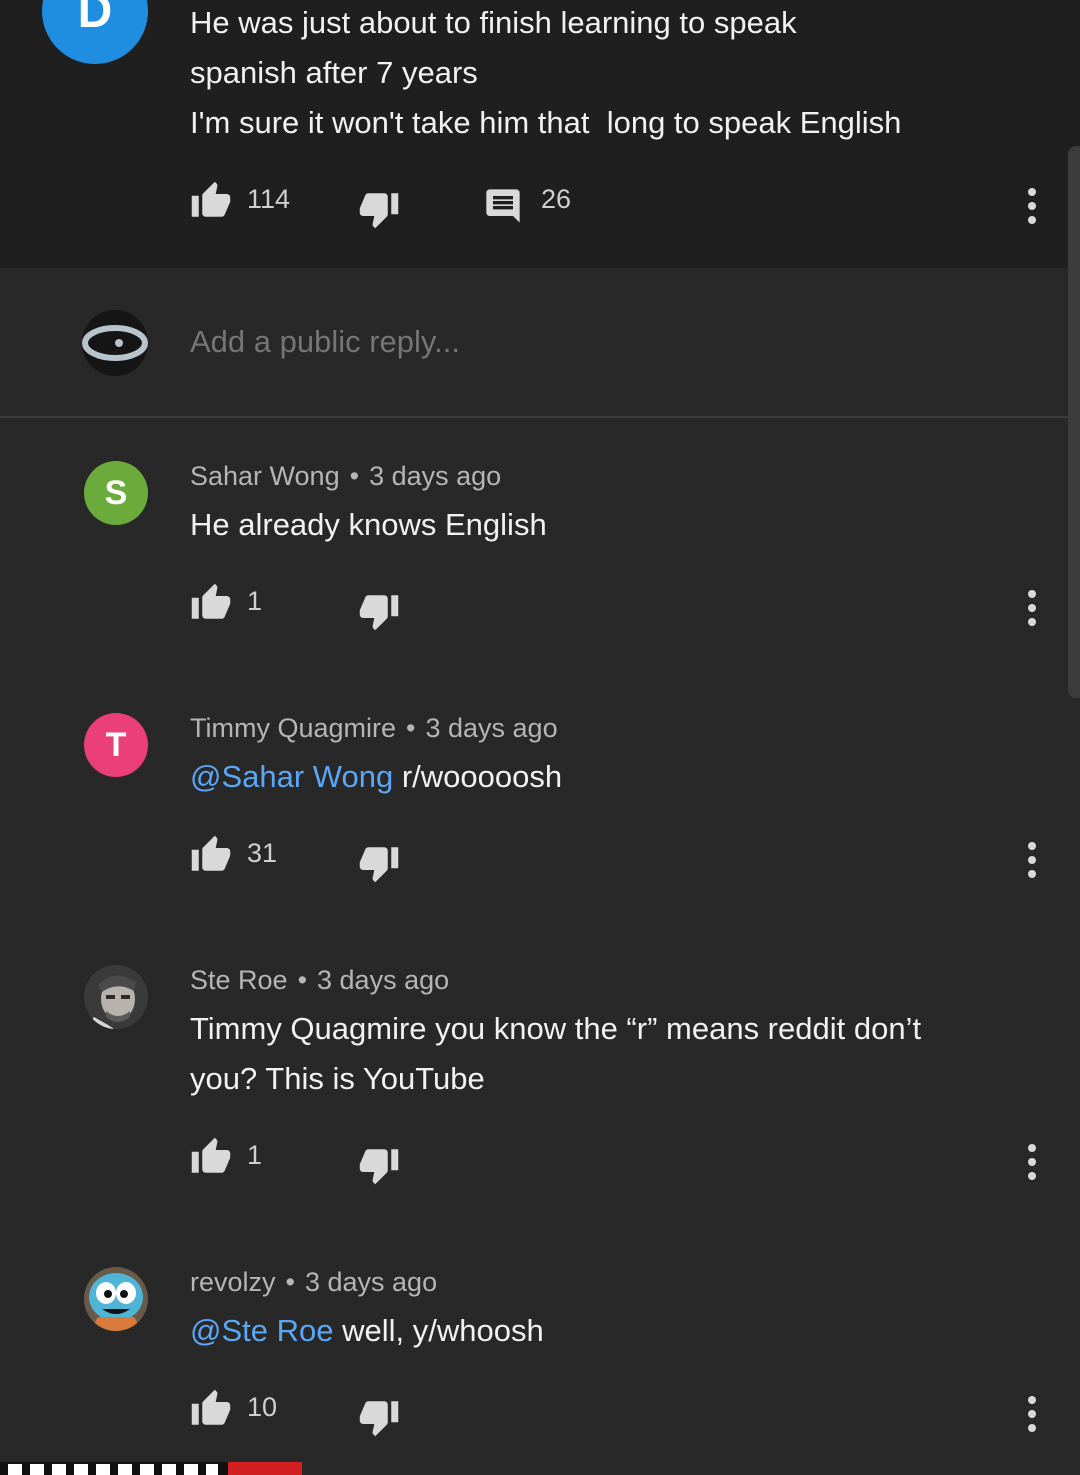  I want to click on comment-text: @Sahar Wong r/wooooosh, so click(620, 777).